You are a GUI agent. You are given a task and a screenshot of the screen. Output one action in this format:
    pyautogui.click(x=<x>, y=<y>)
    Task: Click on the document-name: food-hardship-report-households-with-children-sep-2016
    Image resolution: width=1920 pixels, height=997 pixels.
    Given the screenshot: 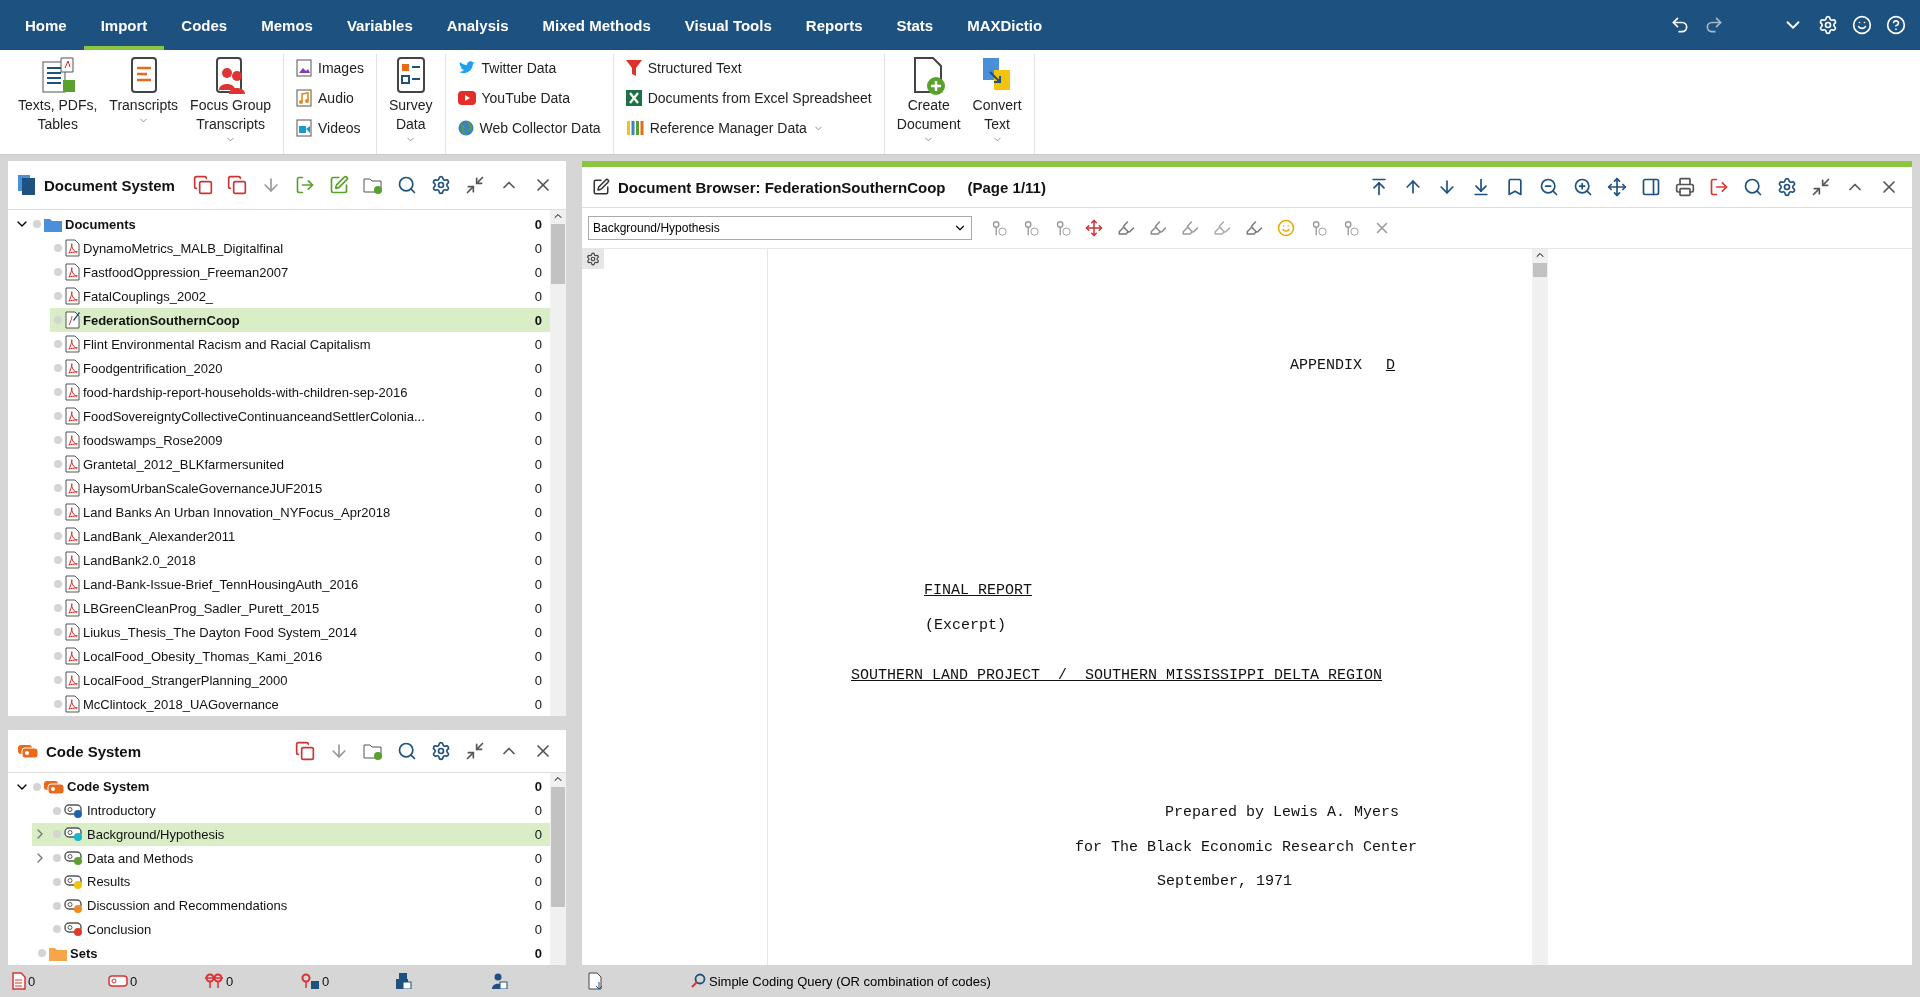 What is the action you would take?
    pyautogui.click(x=245, y=392)
    